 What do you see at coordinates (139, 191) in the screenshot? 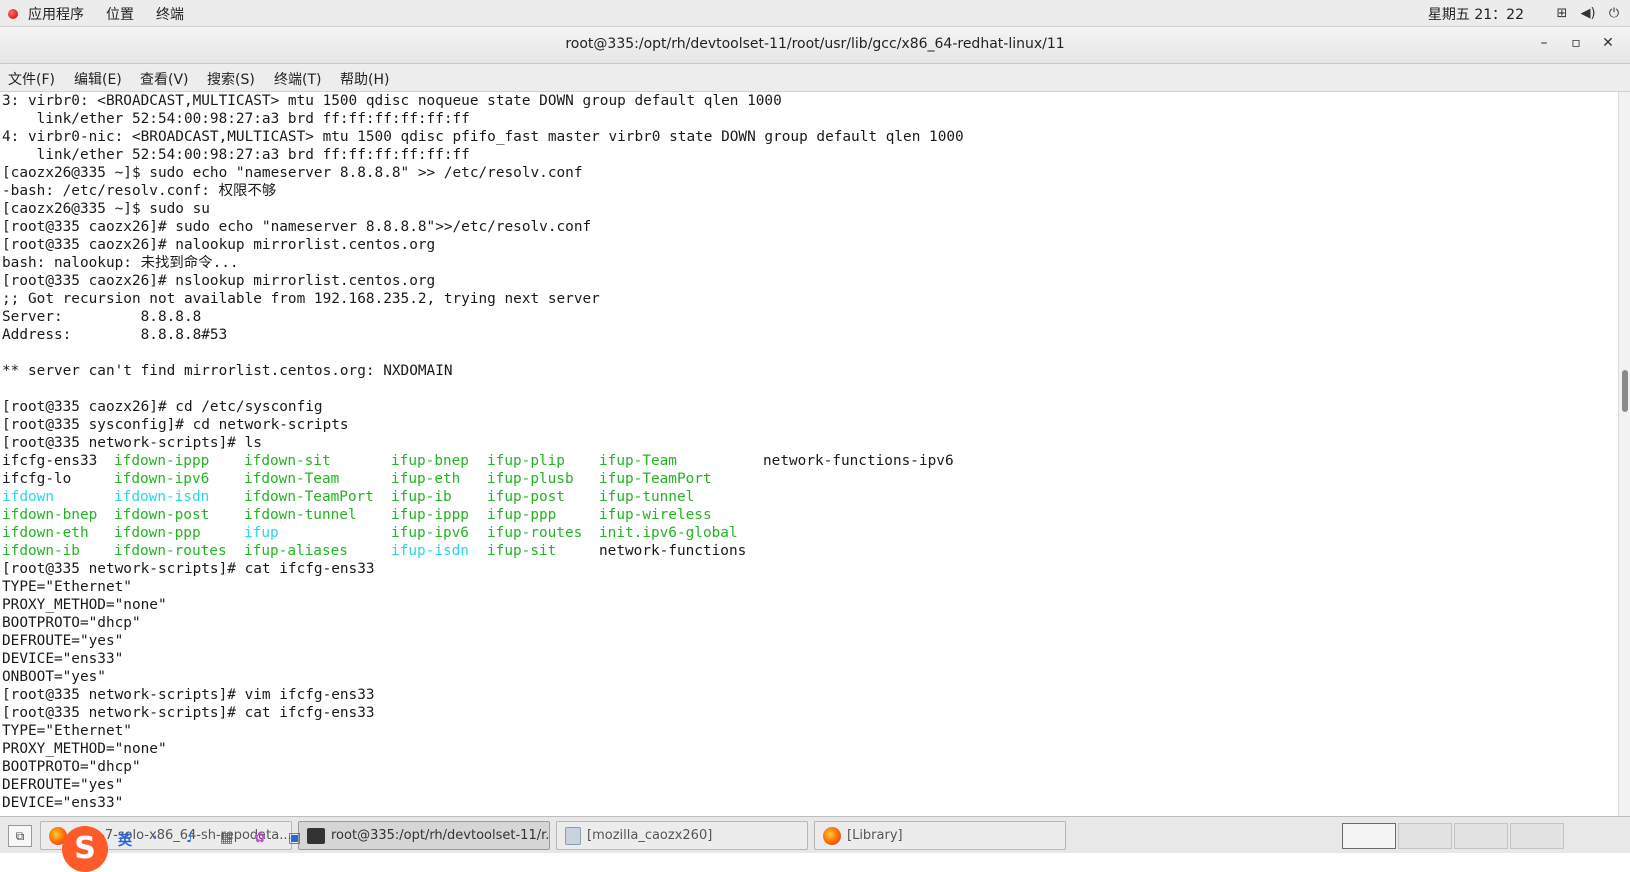
I see `terminal-line: -bash: /etc/resolv.conf: 权限不够` at bounding box center [139, 191].